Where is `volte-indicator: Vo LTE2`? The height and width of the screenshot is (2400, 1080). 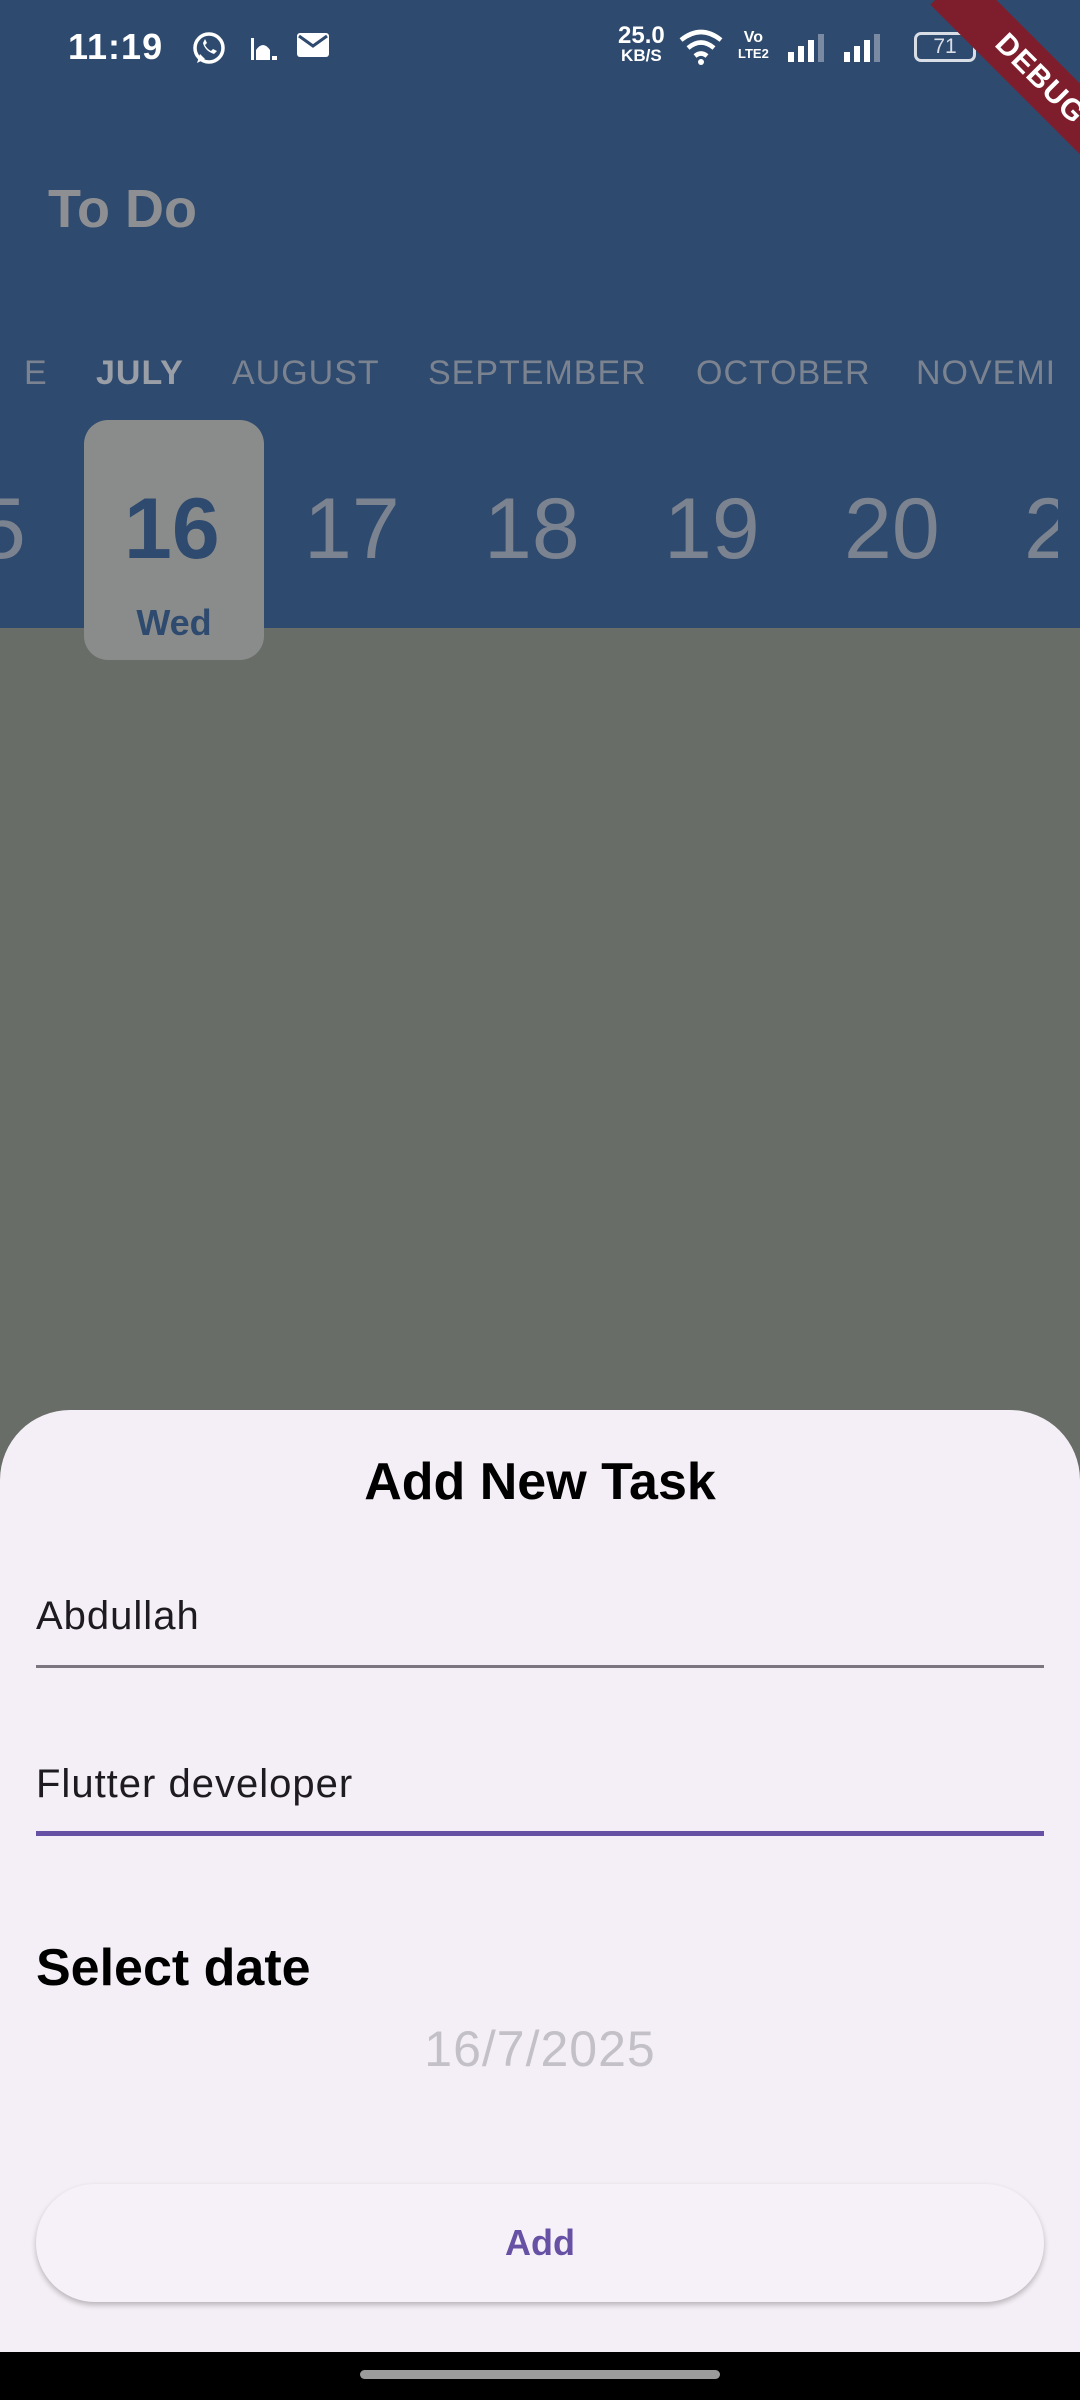
volte-indicator: Vo LTE2 is located at coordinates (753, 45).